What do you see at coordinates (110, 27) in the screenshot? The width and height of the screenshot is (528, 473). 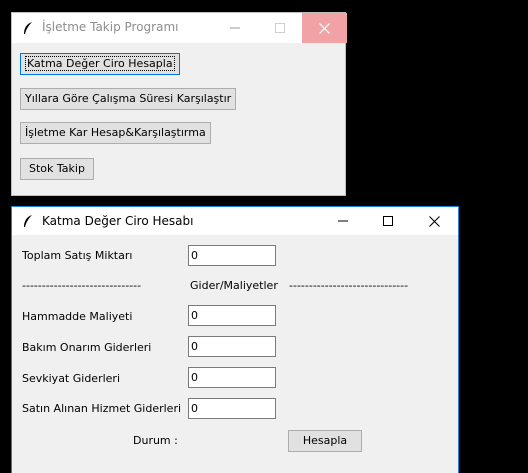 I see `main-window-title: İşletme Takip Programı` at bounding box center [110, 27].